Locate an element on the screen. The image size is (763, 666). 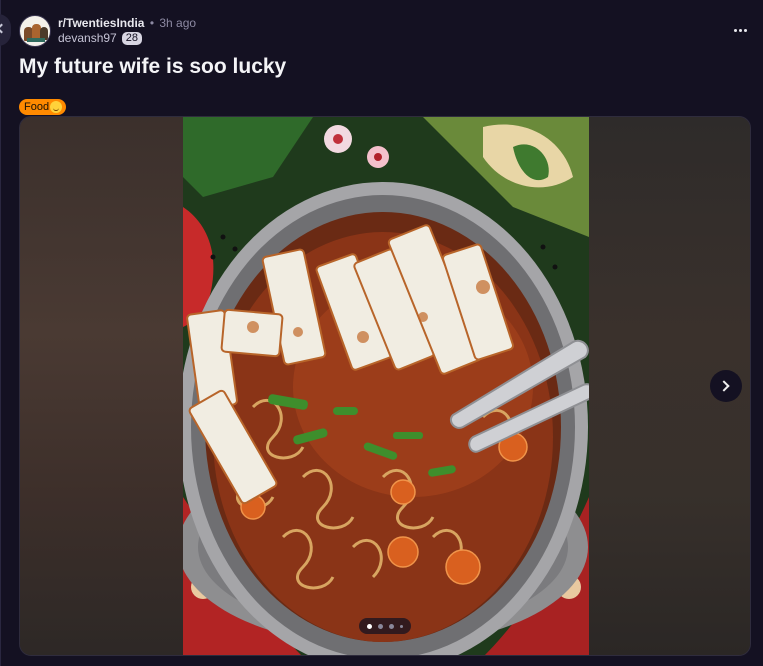
chevron-right-icon is located at coordinates (724, 386).